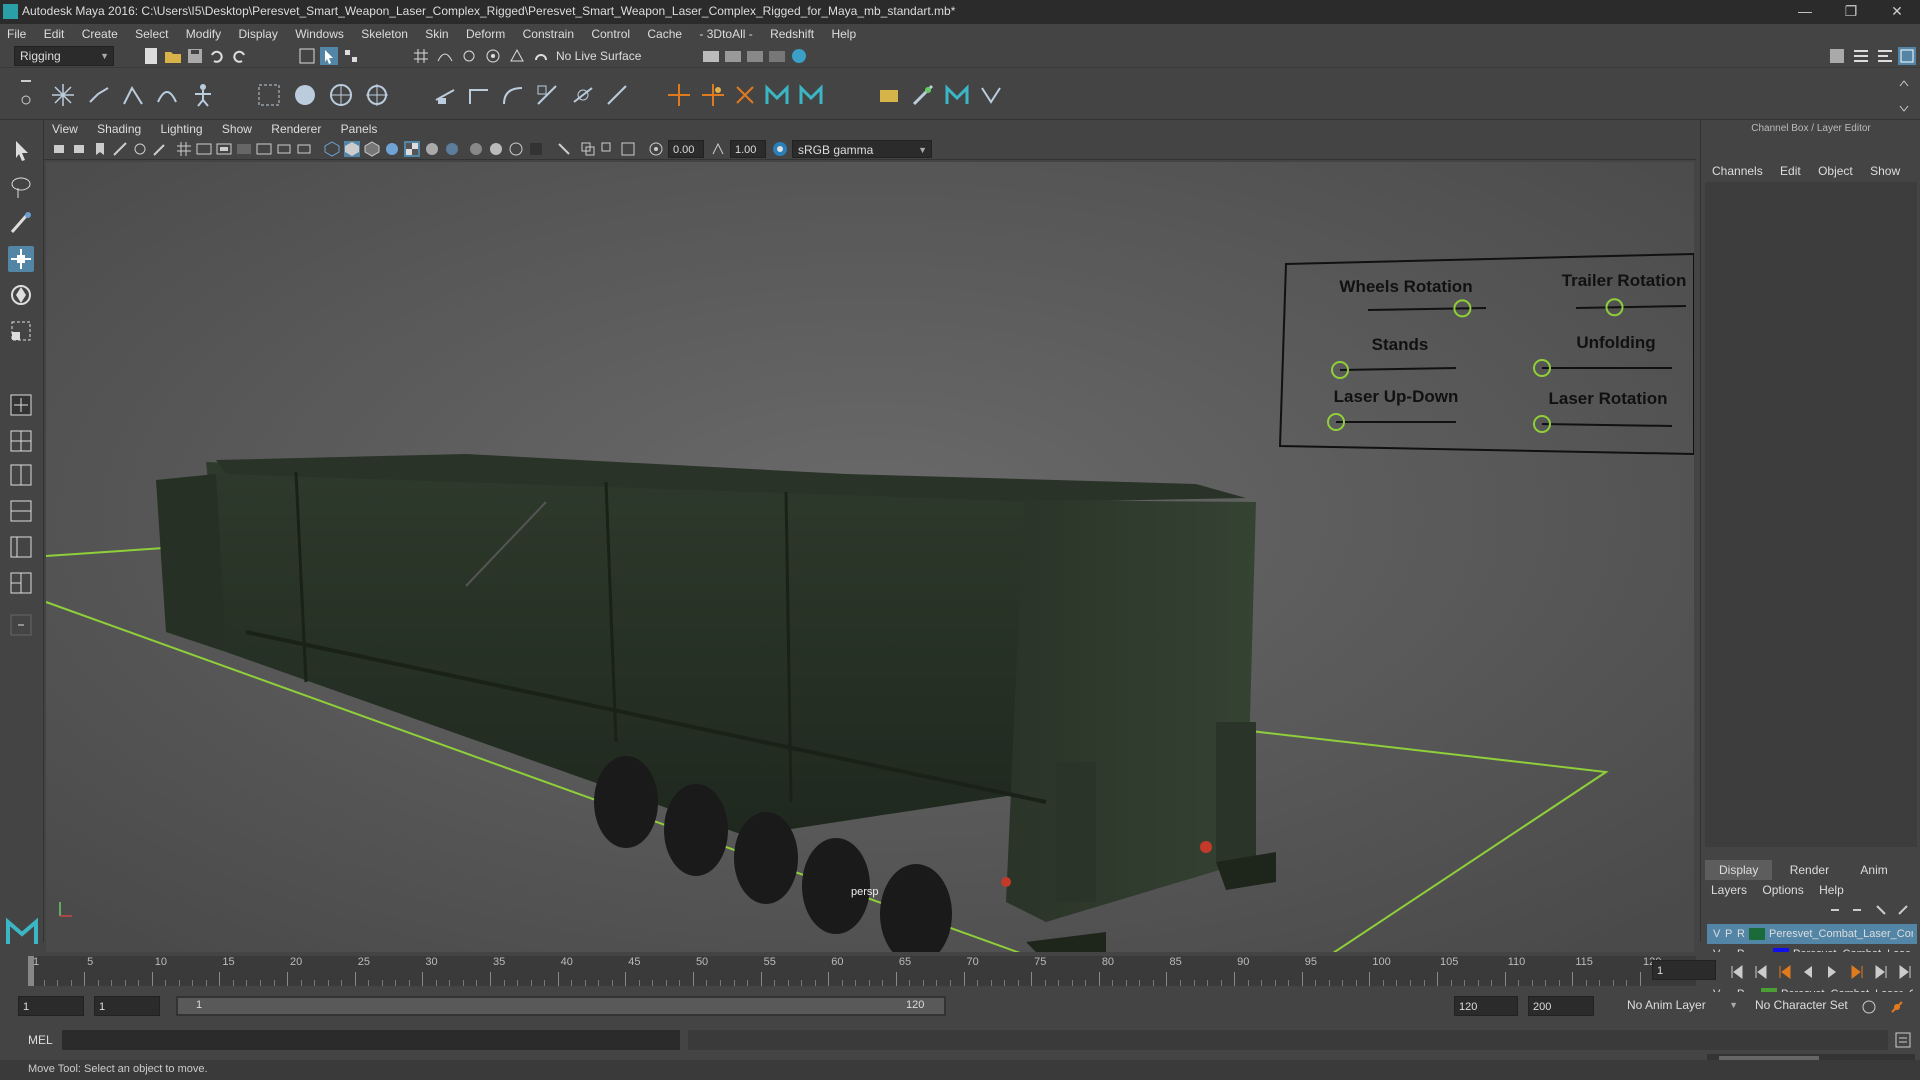  Describe the element at coordinates (1729, 890) in the screenshot. I see `layer-menu-layers: Layers` at that location.